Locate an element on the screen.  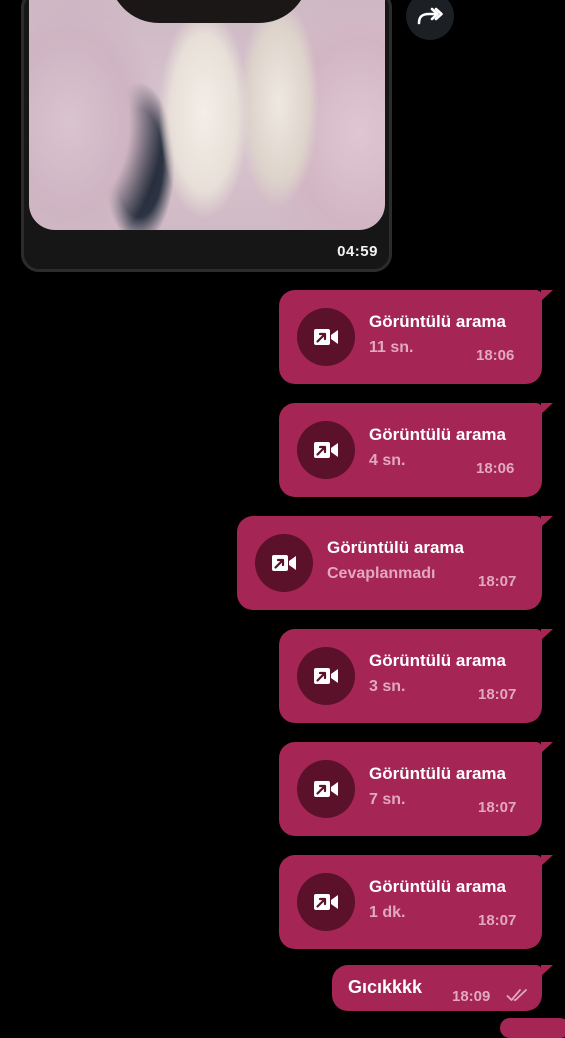
next-message-bubble is located at coordinates (532, 1028).